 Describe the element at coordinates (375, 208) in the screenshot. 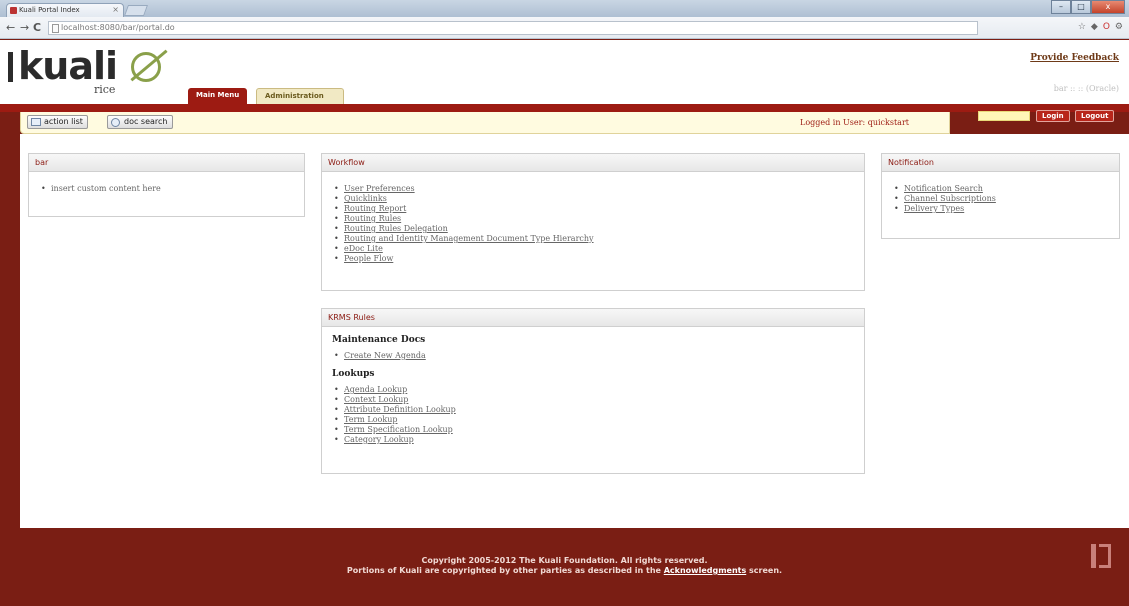

I see `routing-report-link: Routing Report` at that location.